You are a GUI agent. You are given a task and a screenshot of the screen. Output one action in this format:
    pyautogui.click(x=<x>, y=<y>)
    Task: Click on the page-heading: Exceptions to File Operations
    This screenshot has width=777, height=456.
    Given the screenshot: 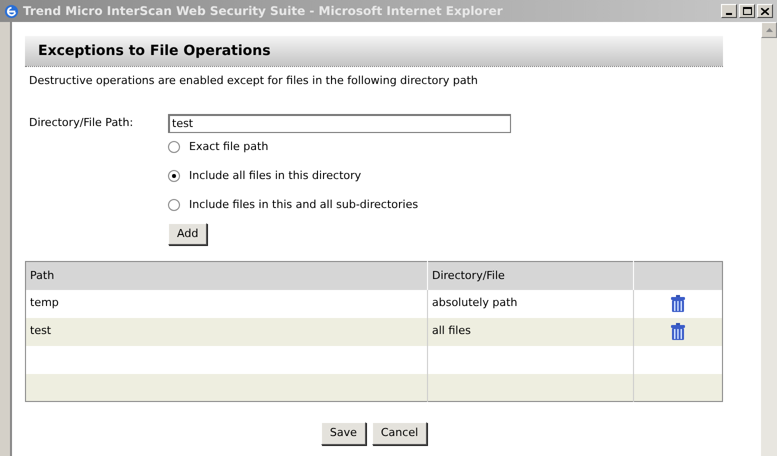 What is the action you would take?
    pyautogui.click(x=154, y=51)
    